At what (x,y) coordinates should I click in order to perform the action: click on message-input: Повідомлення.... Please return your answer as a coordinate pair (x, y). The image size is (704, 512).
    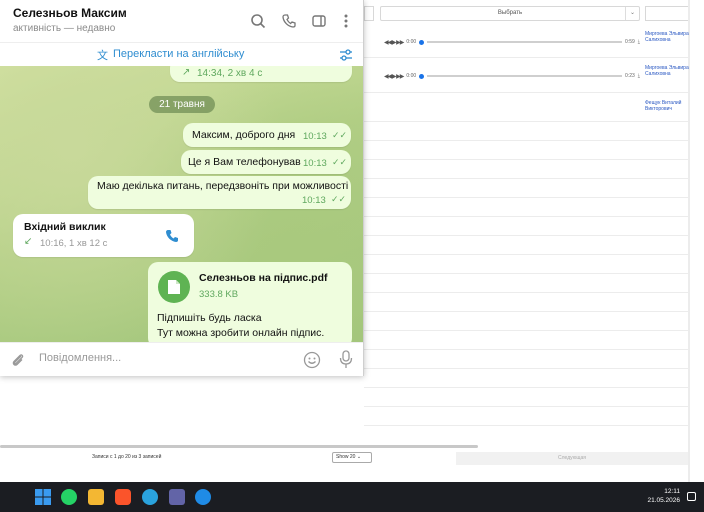
    Looking at the image, I should click on (80, 358).